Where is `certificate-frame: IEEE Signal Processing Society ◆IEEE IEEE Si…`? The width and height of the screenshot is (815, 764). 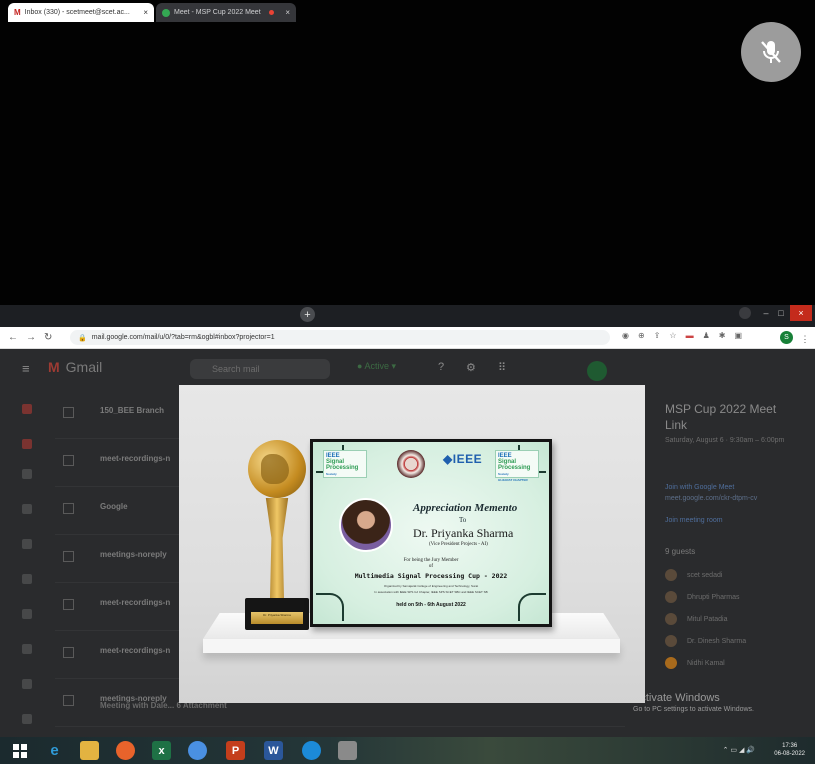 certificate-frame: IEEE Signal Processing Society ◆IEEE IEEE Si… is located at coordinates (431, 533).